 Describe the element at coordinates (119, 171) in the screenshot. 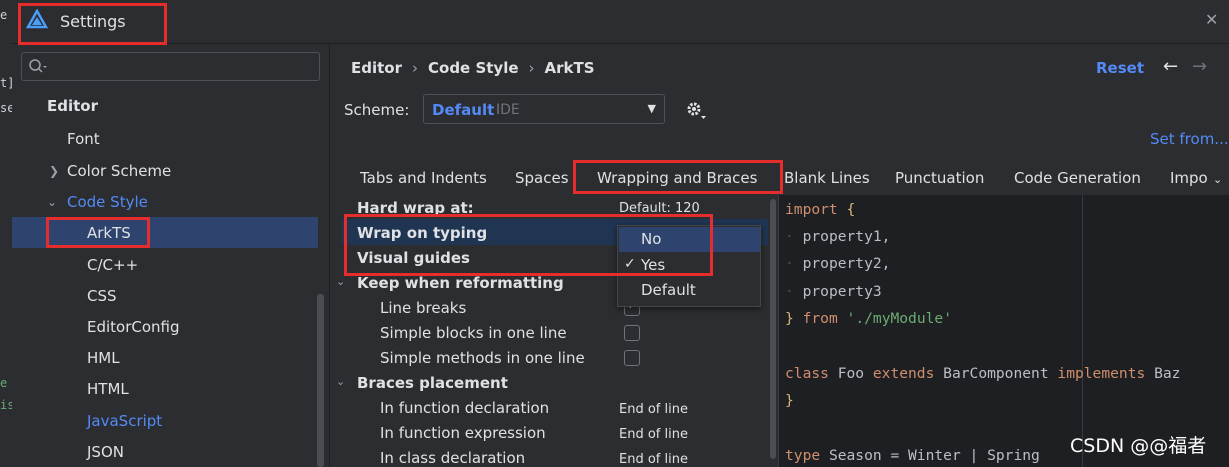

I see `sidebar-item-color-scheme: Color Scheme` at that location.